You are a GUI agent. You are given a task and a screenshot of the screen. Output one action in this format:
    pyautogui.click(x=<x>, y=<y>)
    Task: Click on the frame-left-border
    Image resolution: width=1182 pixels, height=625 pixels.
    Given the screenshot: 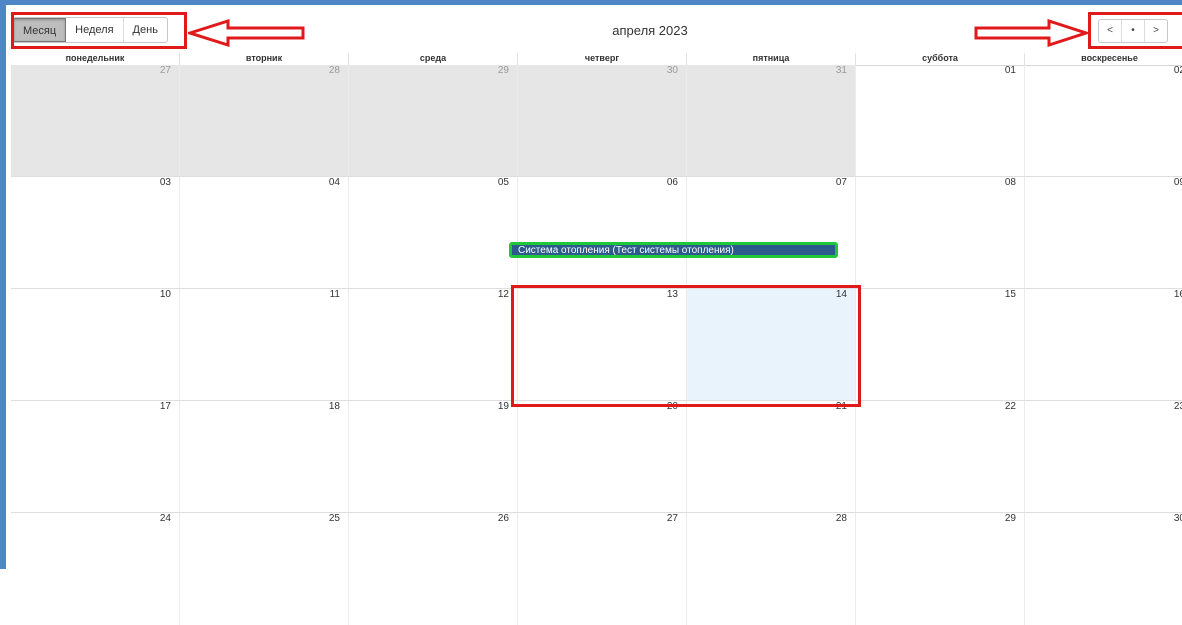 What is the action you would take?
    pyautogui.click(x=3, y=284)
    